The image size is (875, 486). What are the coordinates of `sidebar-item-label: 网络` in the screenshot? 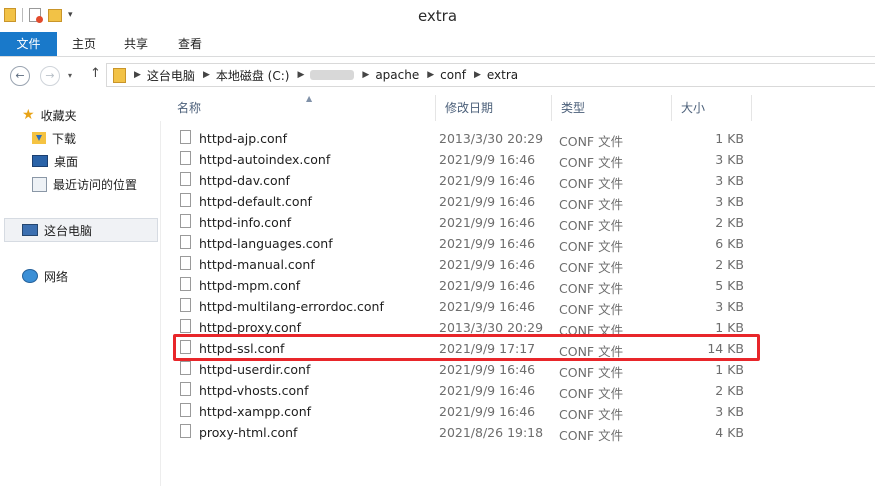 It's located at (56, 276).